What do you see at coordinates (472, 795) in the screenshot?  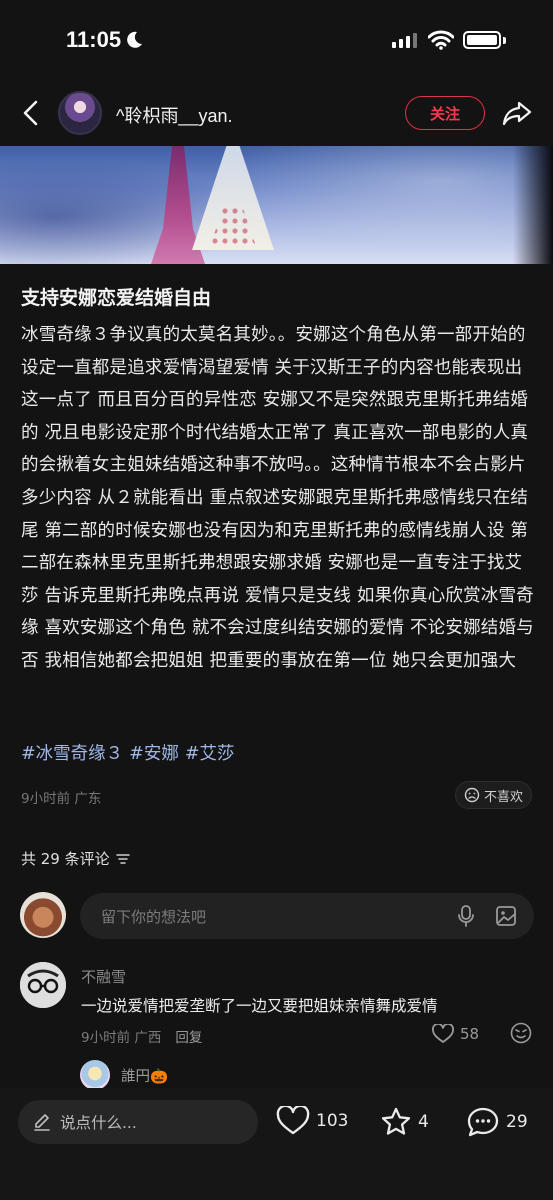 I see `frown-icon` at bounding box center [472, 795].